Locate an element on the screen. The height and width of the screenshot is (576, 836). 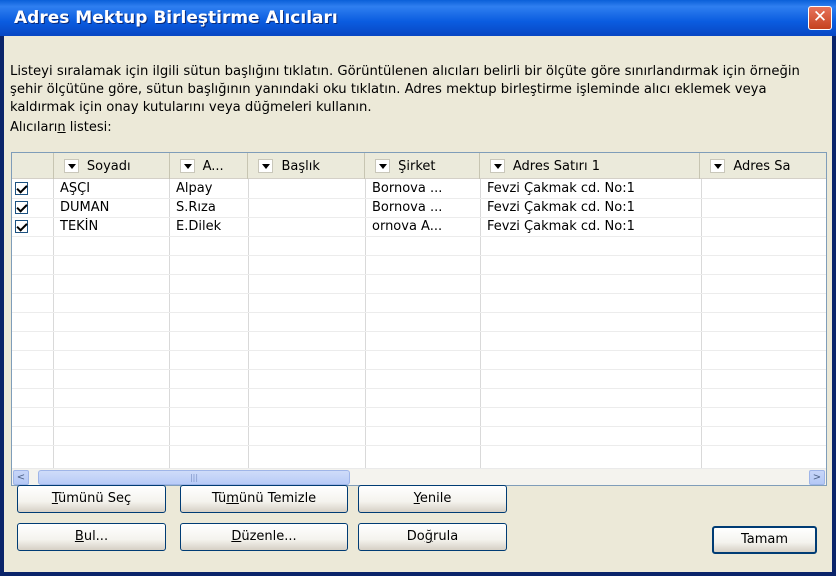
column-header-label: Soyadı is located at coordinates (108, 166).